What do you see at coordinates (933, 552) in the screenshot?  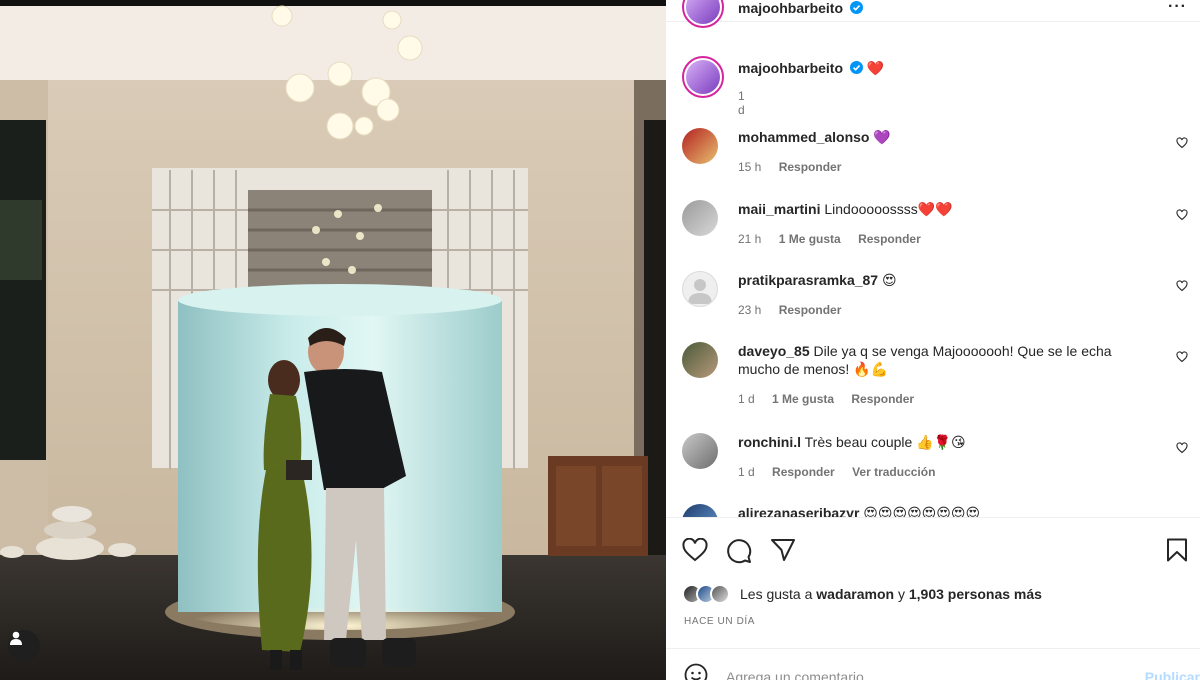 I see `post-actions` at bounding box center [933, 552].